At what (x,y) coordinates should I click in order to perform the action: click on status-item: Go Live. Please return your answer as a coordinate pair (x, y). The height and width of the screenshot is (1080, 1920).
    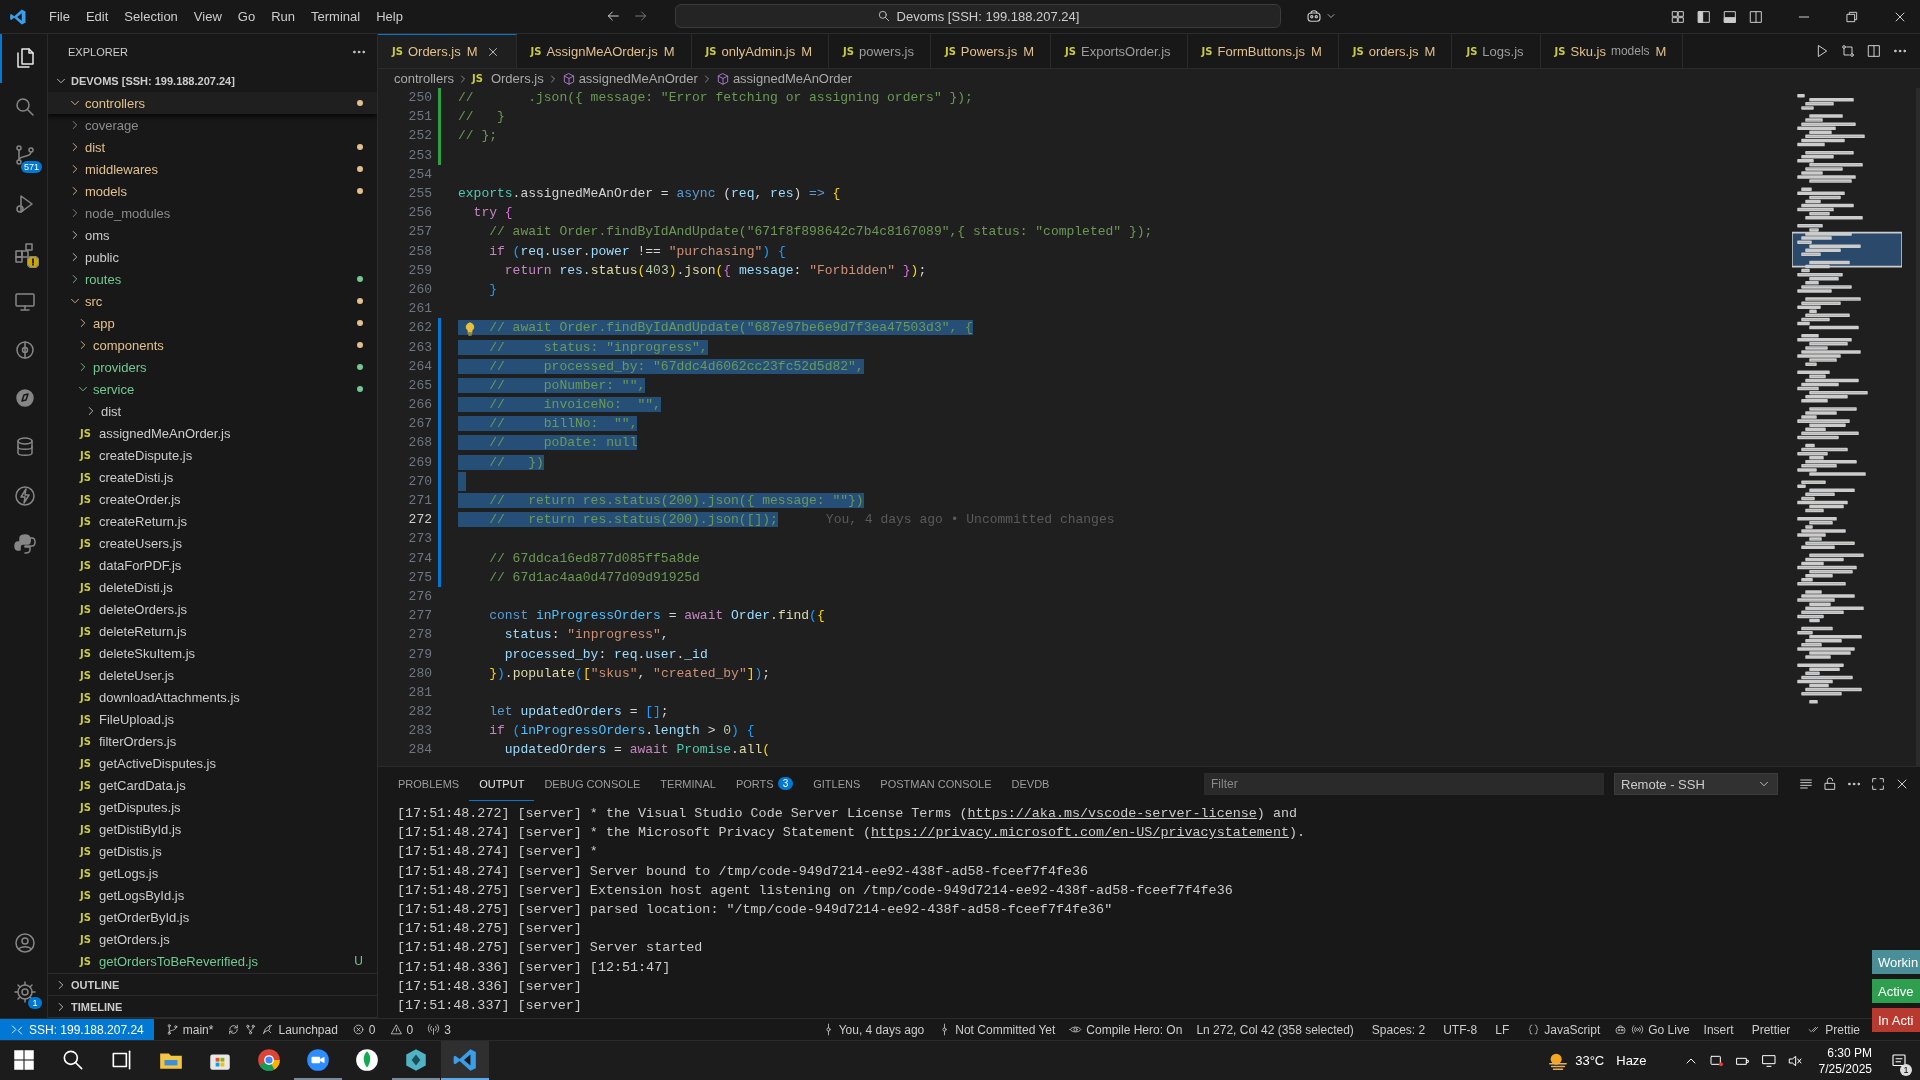
    Looking at the image, I should click on (1669, 1029).